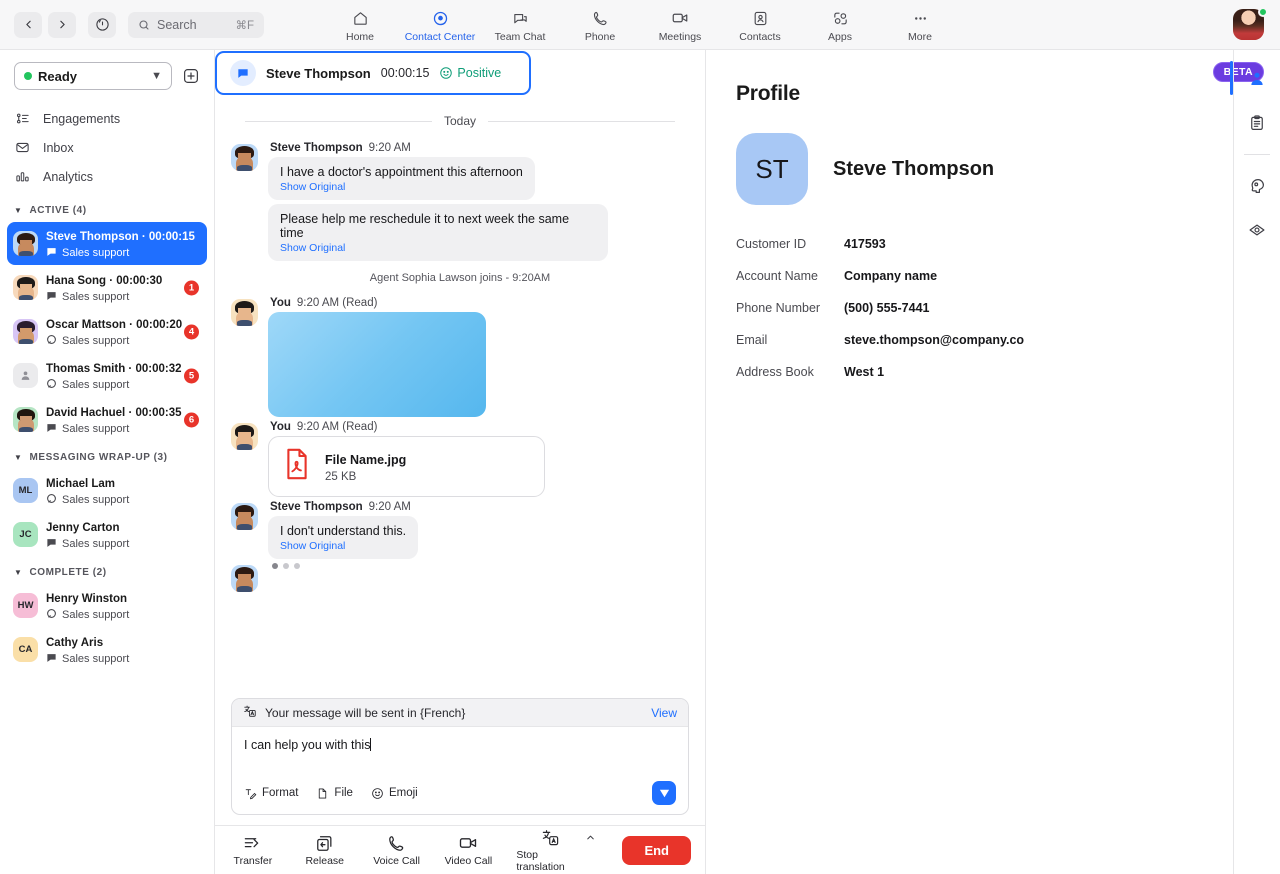 The image size is (1280, 874). I want to click on sidebar-item-engagements: Engagements, so click(107, 118).